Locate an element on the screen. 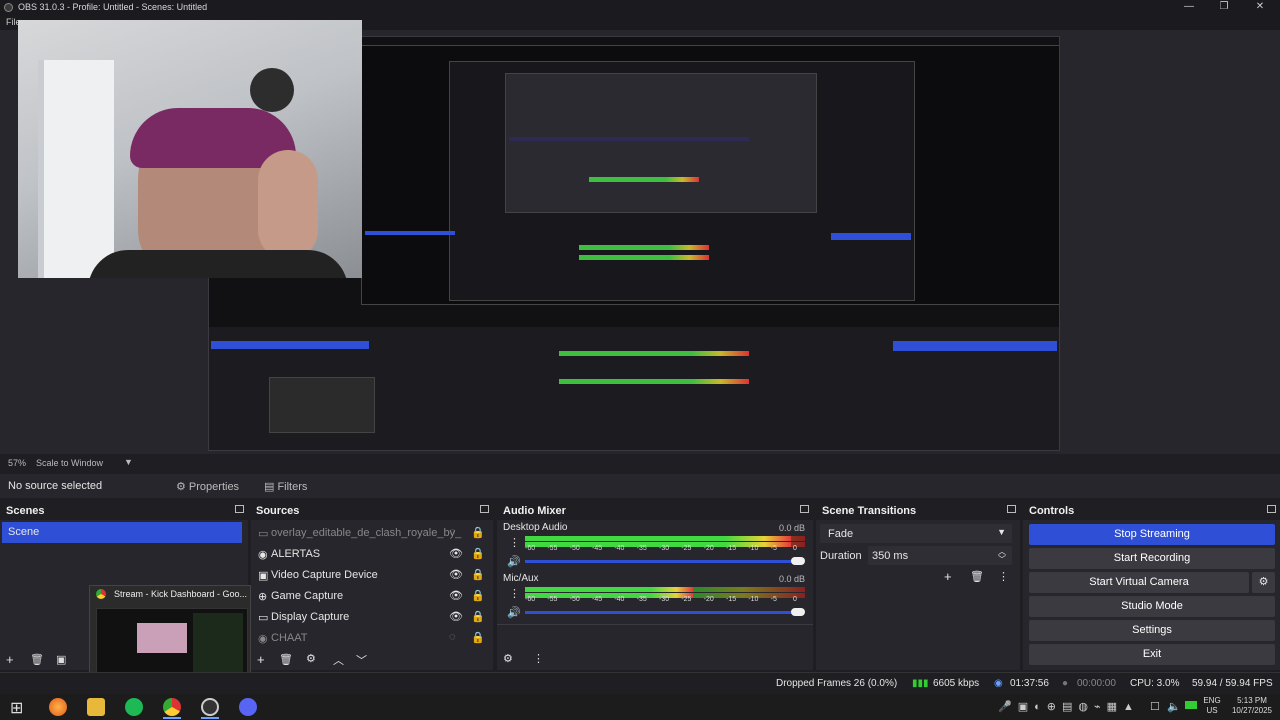 This screenshot has width=1280, height=720. duration-value: 350 ms is located at coordinates (890, 556).